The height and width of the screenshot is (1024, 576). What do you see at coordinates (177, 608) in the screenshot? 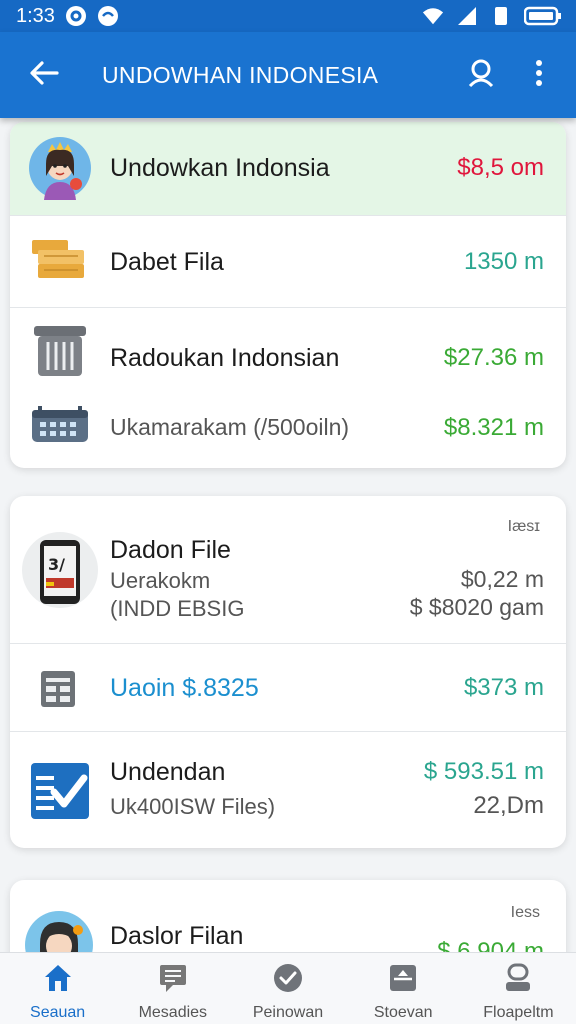
I see `item-subtitle-2: (INDD EBSIG` at bounding box center [177, 608].